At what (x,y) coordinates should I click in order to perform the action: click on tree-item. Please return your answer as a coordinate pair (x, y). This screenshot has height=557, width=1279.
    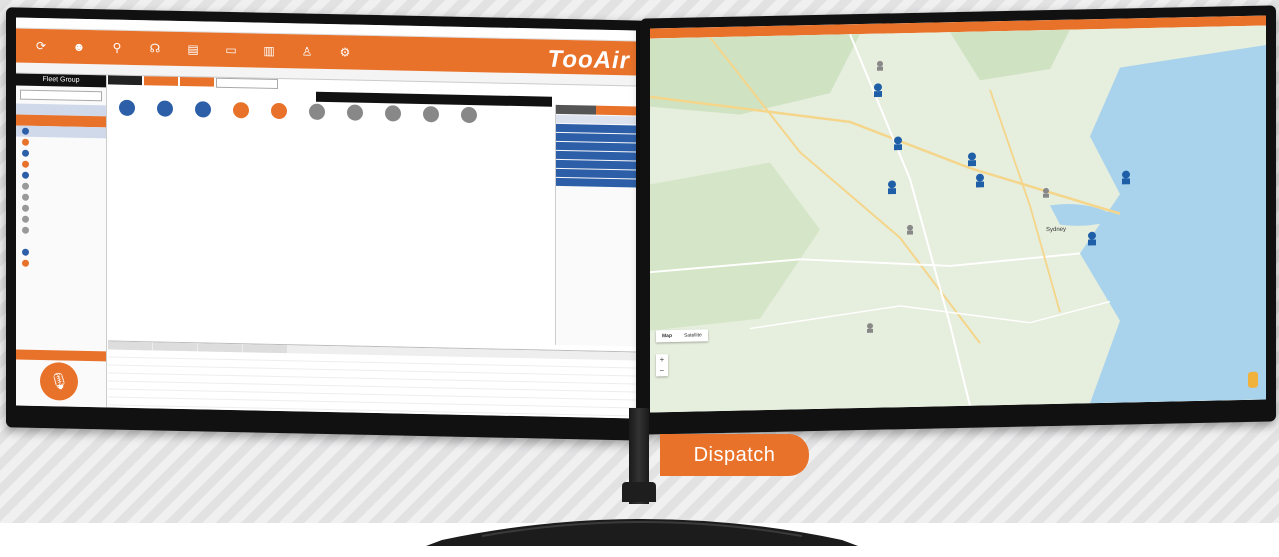
    Looking at the image, I should click on (61, 264).